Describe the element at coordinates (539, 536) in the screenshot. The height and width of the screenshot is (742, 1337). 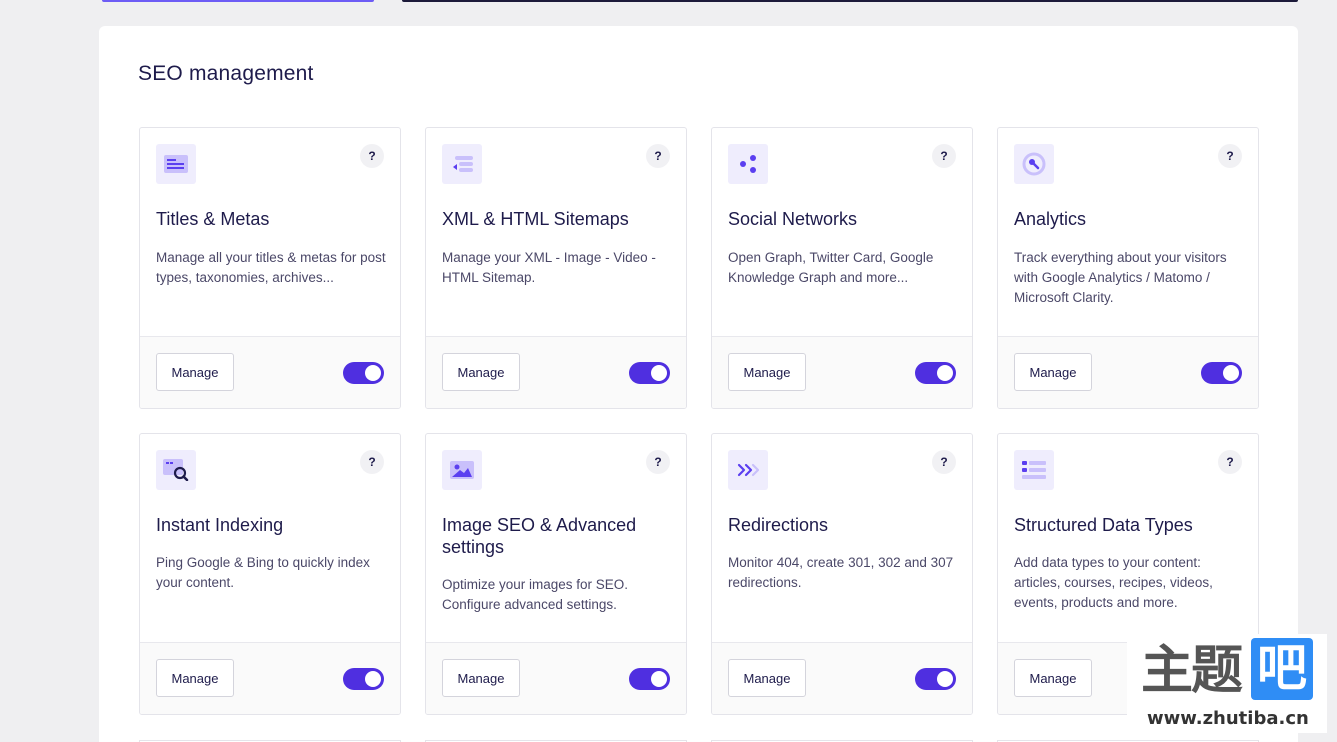
I see `card-title: Image SEO & Advanced settings` at that location.